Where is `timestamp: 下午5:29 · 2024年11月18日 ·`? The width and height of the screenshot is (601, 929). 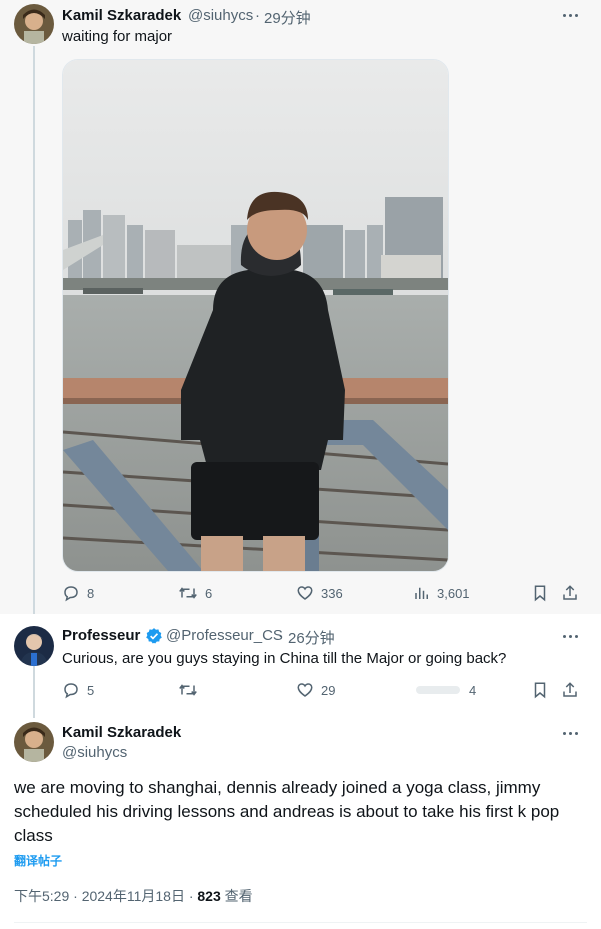 timestamp: 下午5:29 · 2024年11月18日 · is located at coordinates (105, 896).